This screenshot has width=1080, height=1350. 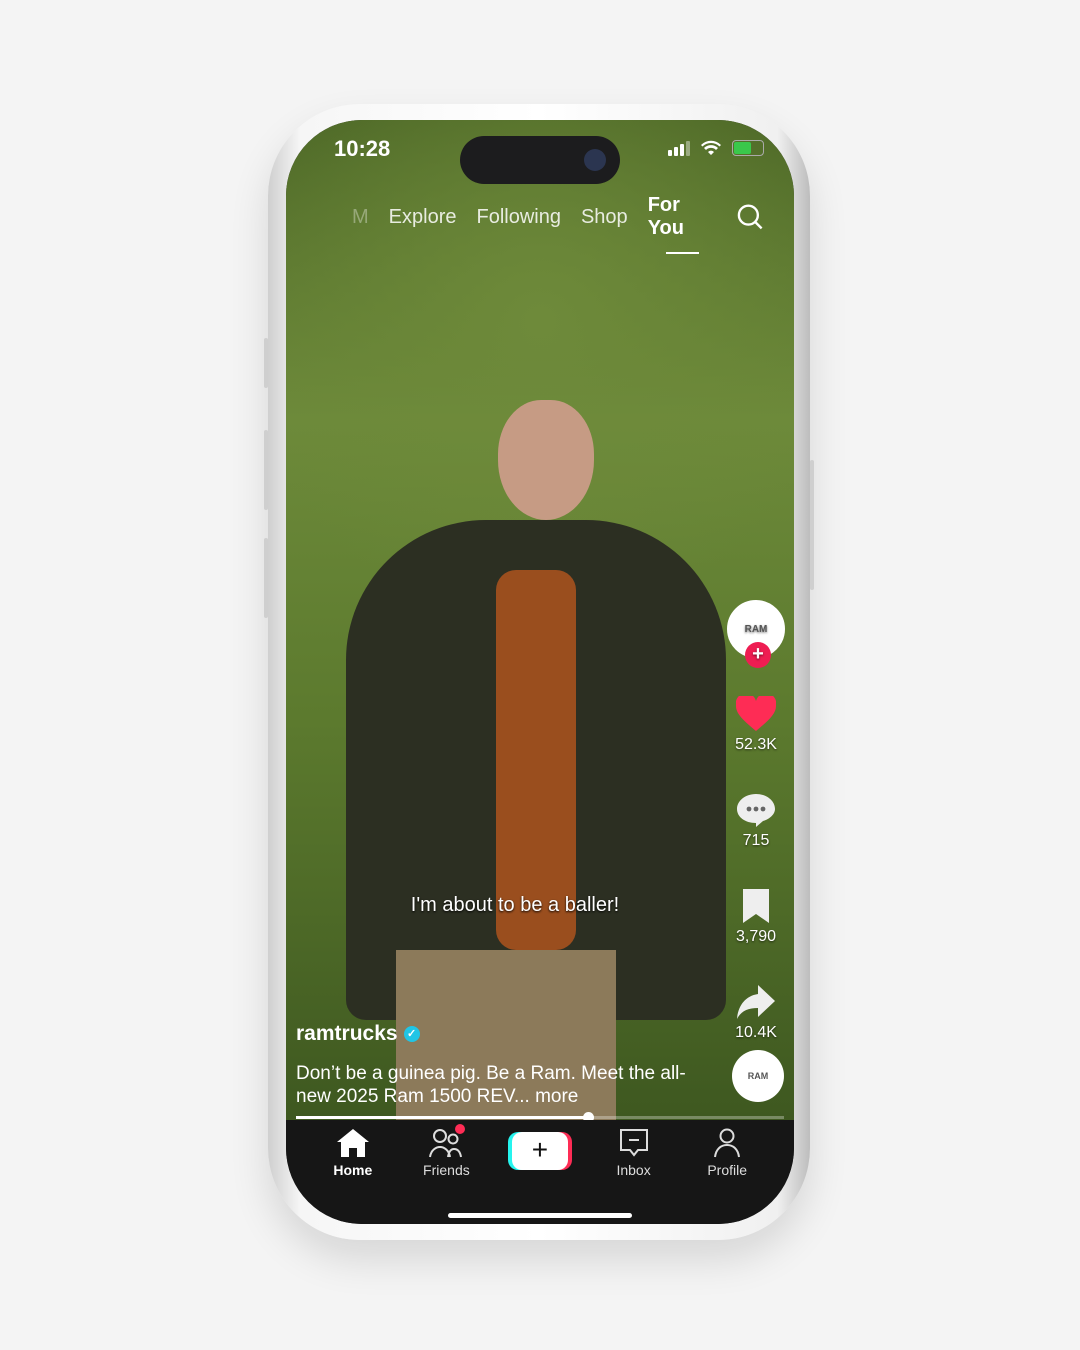 I want to click on disc-logo-text: RAM, so click(x=758, y=1076).